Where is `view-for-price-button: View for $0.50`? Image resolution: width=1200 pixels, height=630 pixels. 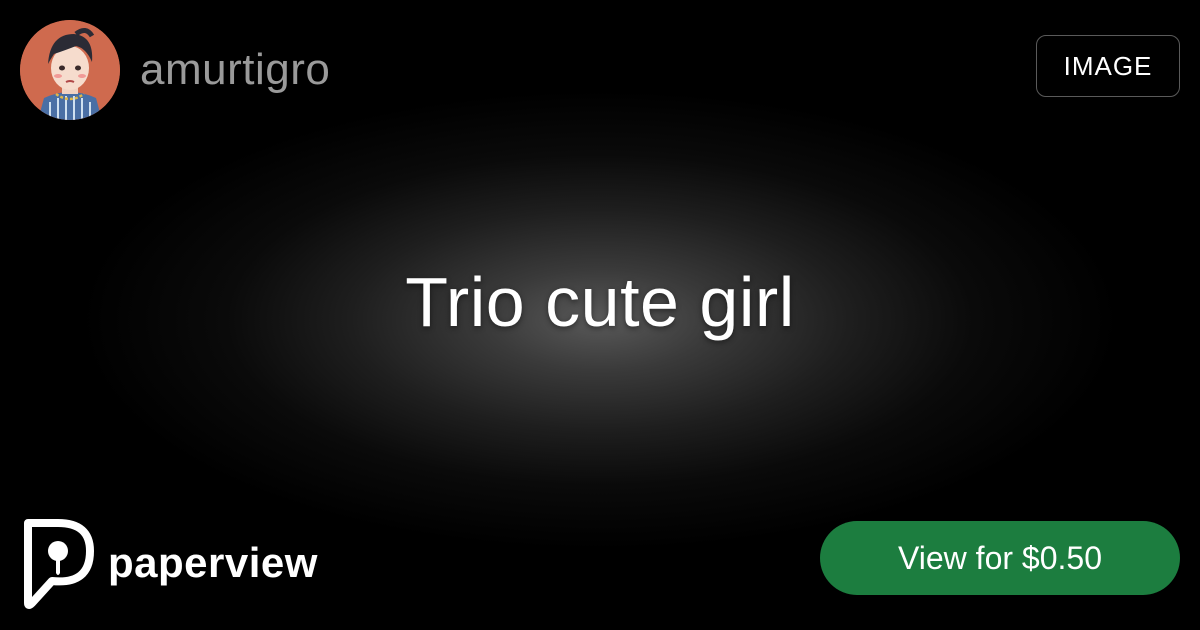 view-for-price-button: View for $0.50 is located at coordinates (1000, 558).